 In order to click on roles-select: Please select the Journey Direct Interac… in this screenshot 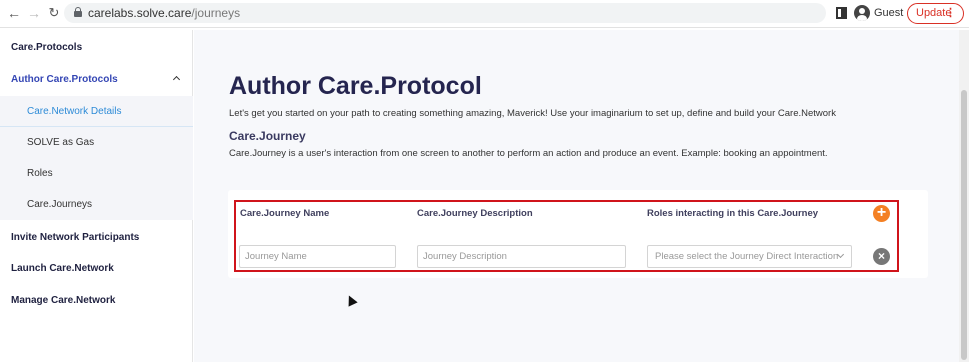, I will do `click(749, 256)`.